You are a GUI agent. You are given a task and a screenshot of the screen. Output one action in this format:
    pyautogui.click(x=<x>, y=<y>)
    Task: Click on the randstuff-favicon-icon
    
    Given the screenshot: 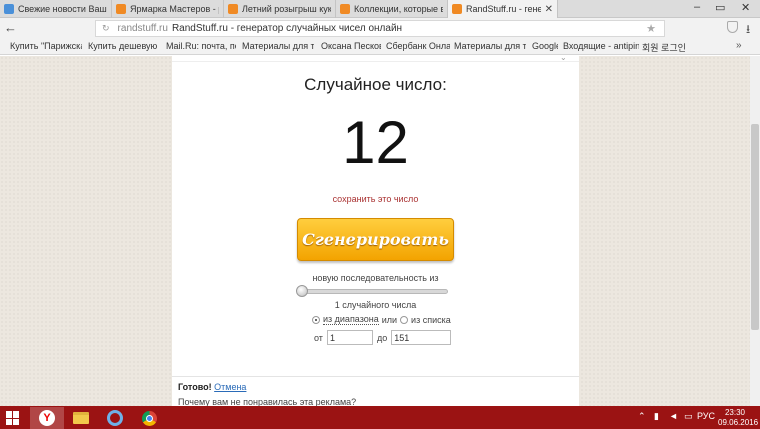 What is the action you would take?
    pyautogui.click(x=457, y=9)
    